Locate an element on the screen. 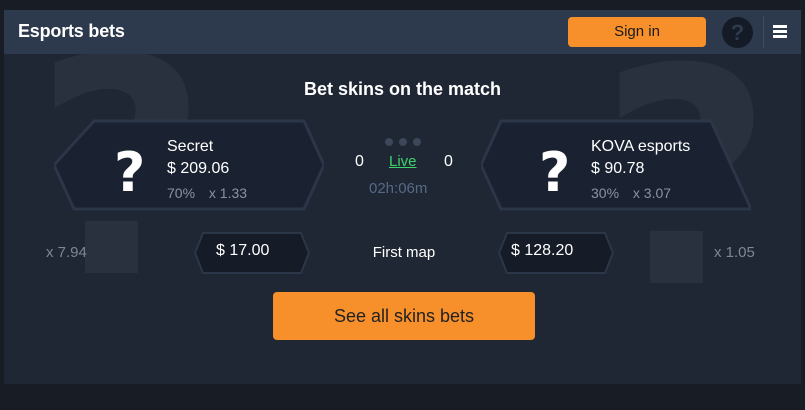 This screenshot has height=410, width=805. team2-stats: 30% x 3.07 is located at coordinates (631, 193).